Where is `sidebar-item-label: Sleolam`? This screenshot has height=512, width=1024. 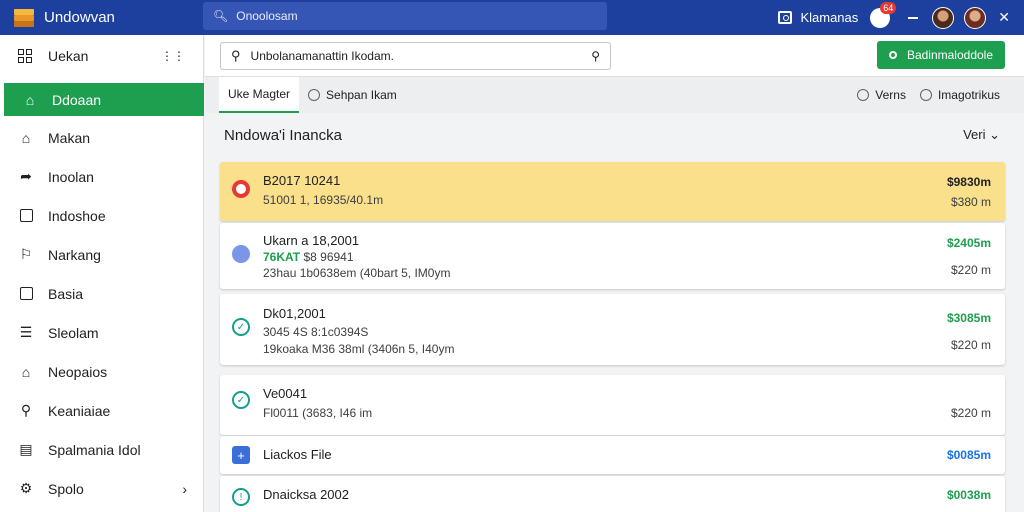 sidebar-item-label: Sleolam is located at coordinates (73, 332).